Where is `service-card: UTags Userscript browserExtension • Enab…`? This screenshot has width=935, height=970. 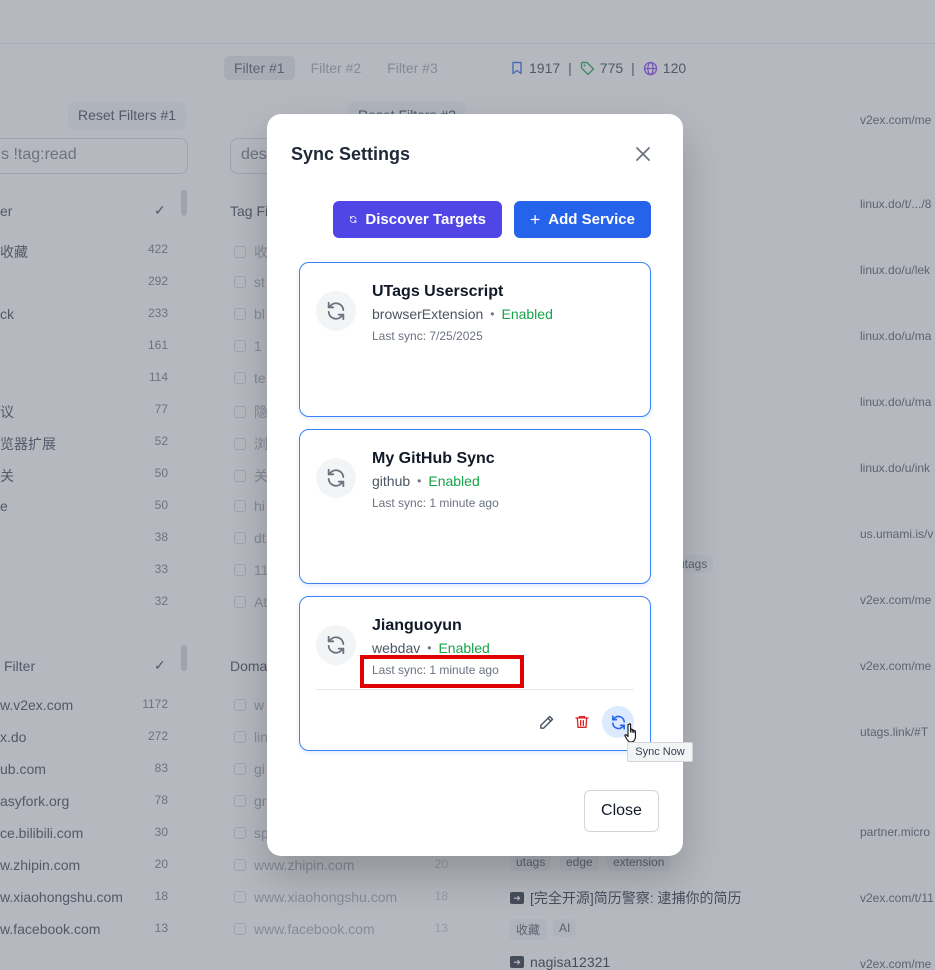
service-card: UTags Userscript browserExtension • Enab… is located at coordinates (475, 339).